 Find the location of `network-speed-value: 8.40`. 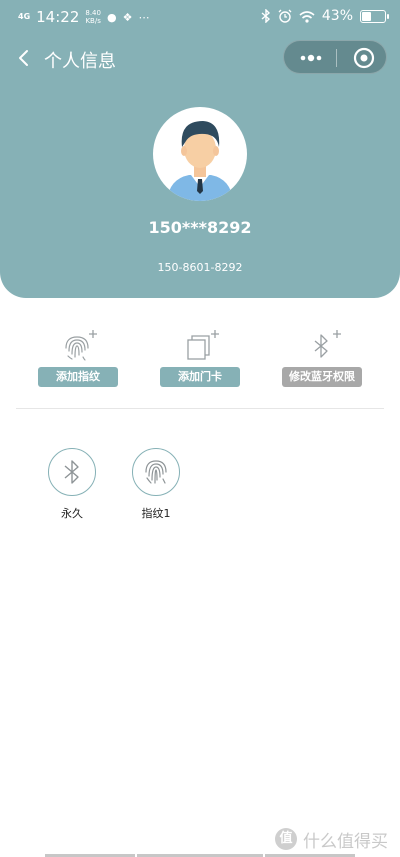

network-speed-value: 8.40 is located at coordinates (93, 13).